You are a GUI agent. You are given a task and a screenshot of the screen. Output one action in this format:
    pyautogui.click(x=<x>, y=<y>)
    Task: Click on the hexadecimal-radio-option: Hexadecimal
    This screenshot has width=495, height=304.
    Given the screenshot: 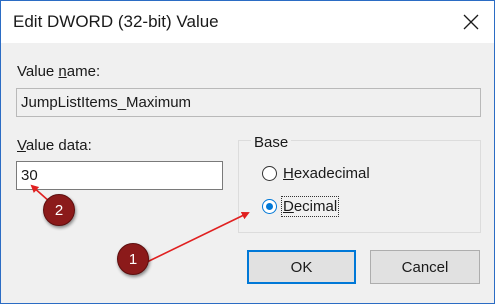 What is the action you would take?
    pyautogui.click(x=316, y=173)
    